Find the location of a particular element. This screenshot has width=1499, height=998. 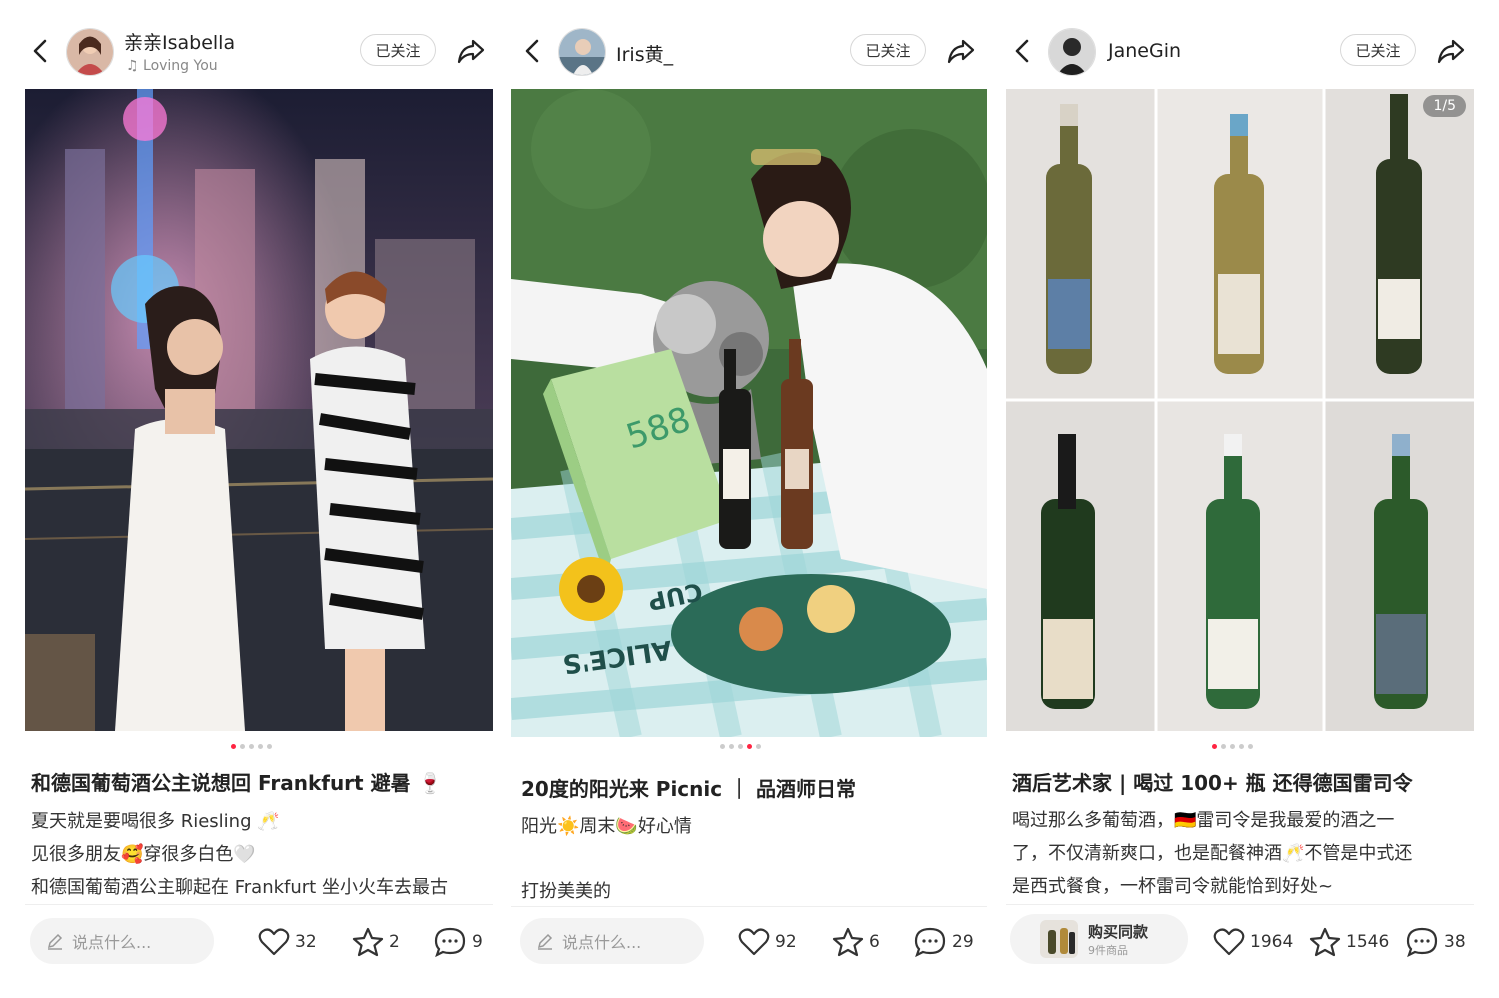

collect-button: 6 is located at coordinates (856, 942).